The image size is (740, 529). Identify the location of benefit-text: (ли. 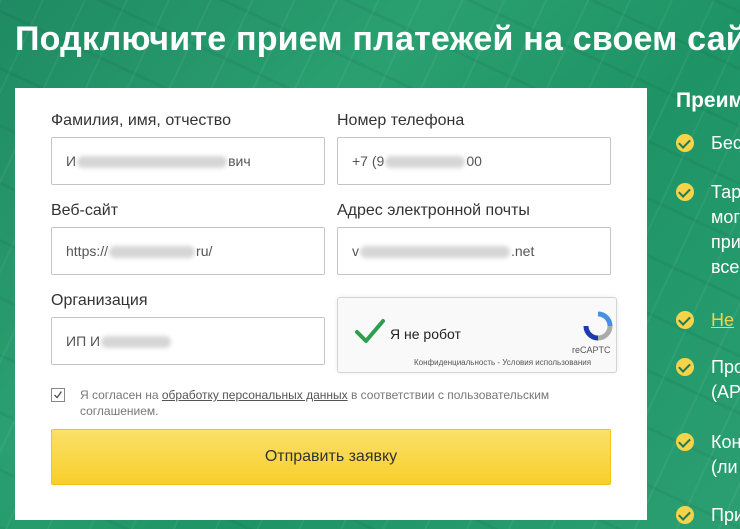
(724, 467).